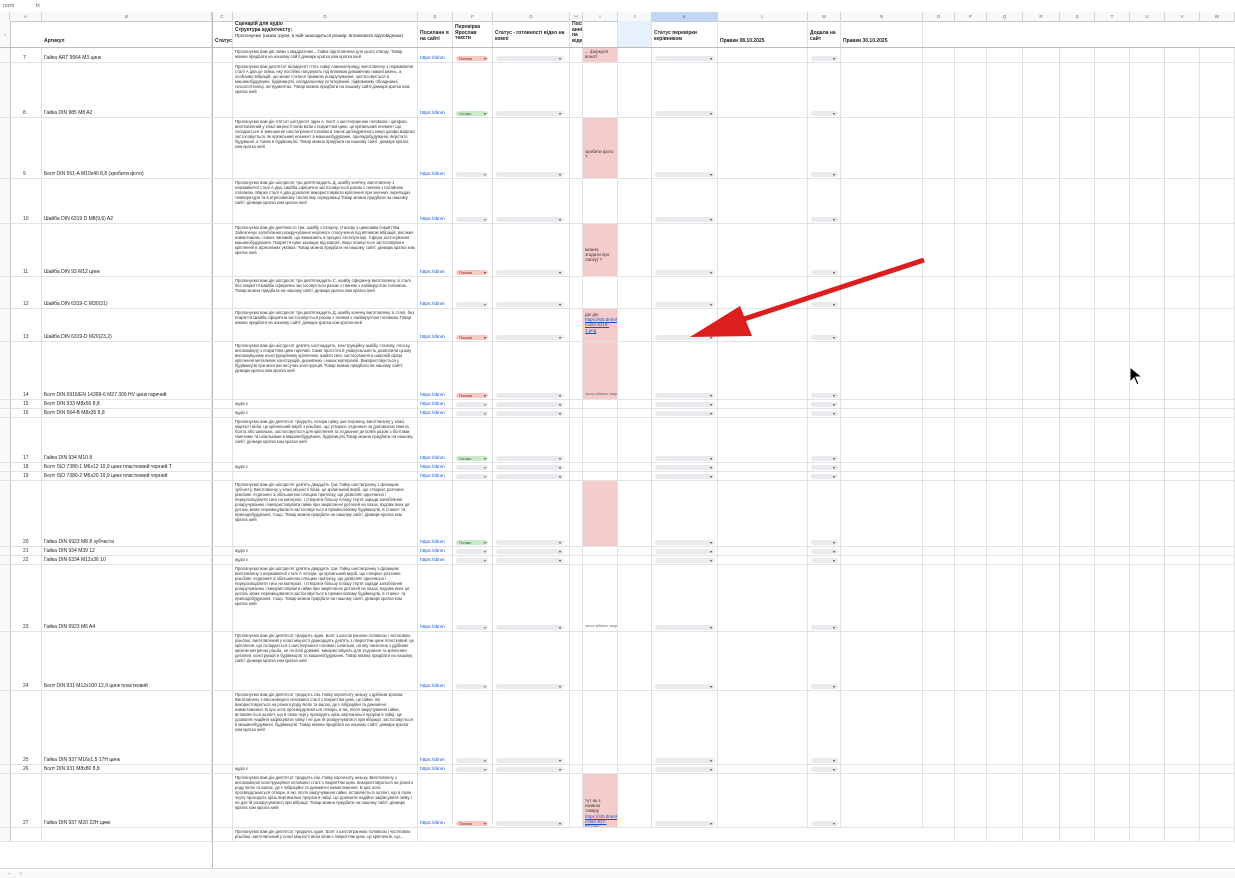  Describe the element at coordinates (325, 16) in the screenshot. I see `column-header-d: D` at that location.